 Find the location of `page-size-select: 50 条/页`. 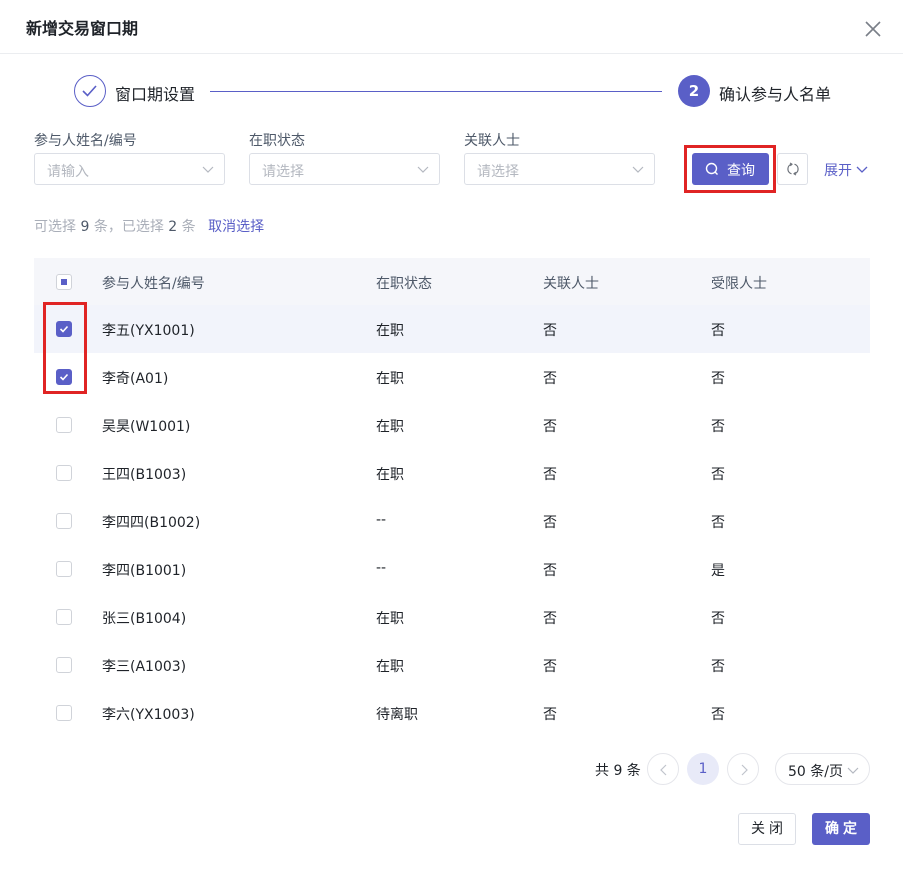

page-size-select: 50 条/页 is located at coordinates (822, 769).